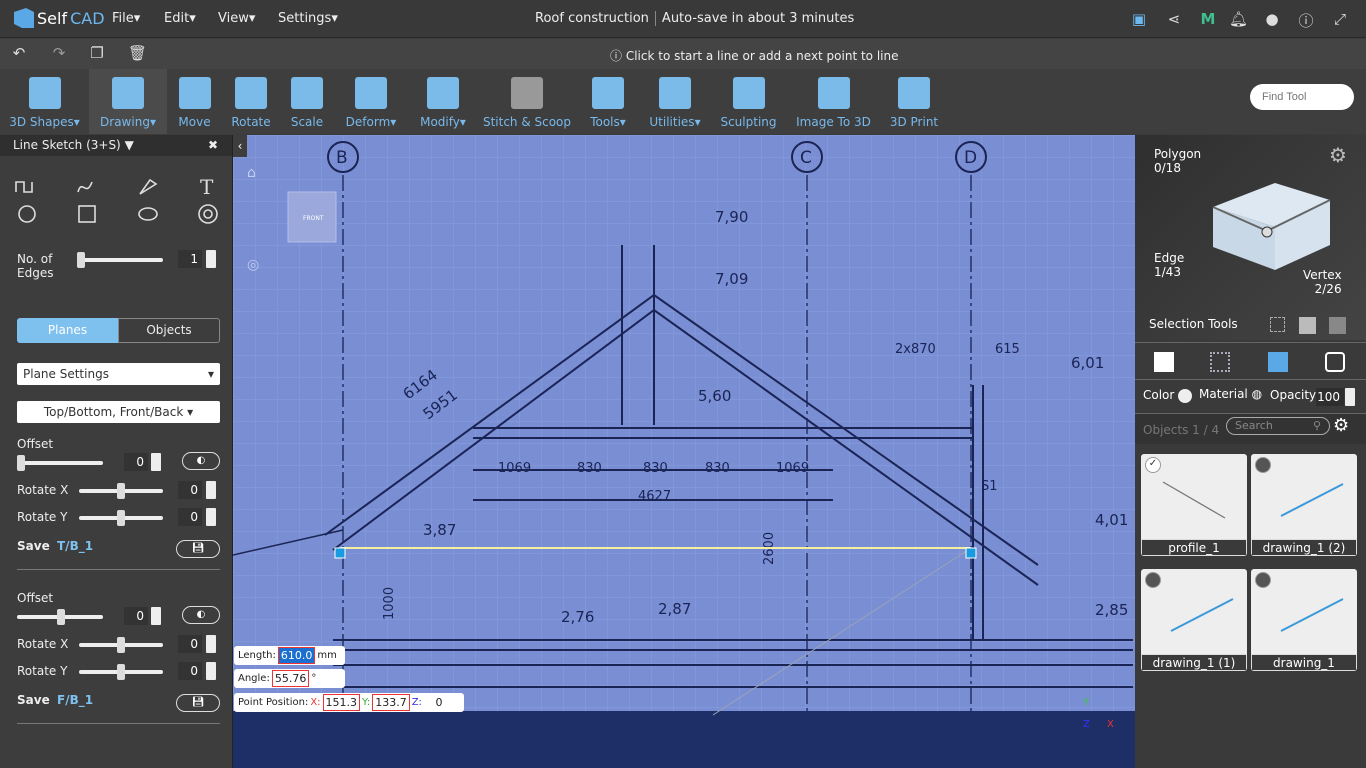 The image size is (1366, 768). What do you see at coordinates (59, 53) in the screenshot?
I see `redo-icon: ↷` at bounding box center [59, 53].